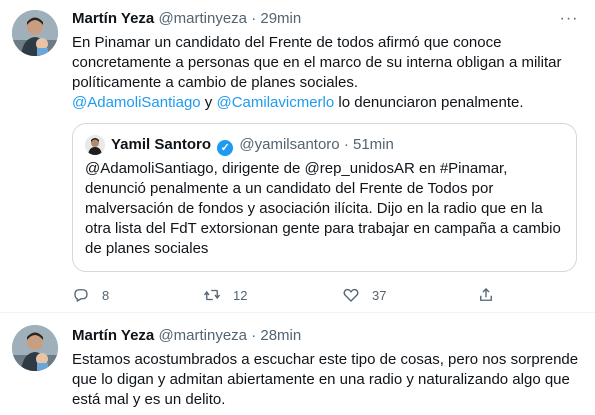  Describe the element at coordinates (136, 102) in the screenshot. I see `mention-link: @AdamoliSantiago` at that location.